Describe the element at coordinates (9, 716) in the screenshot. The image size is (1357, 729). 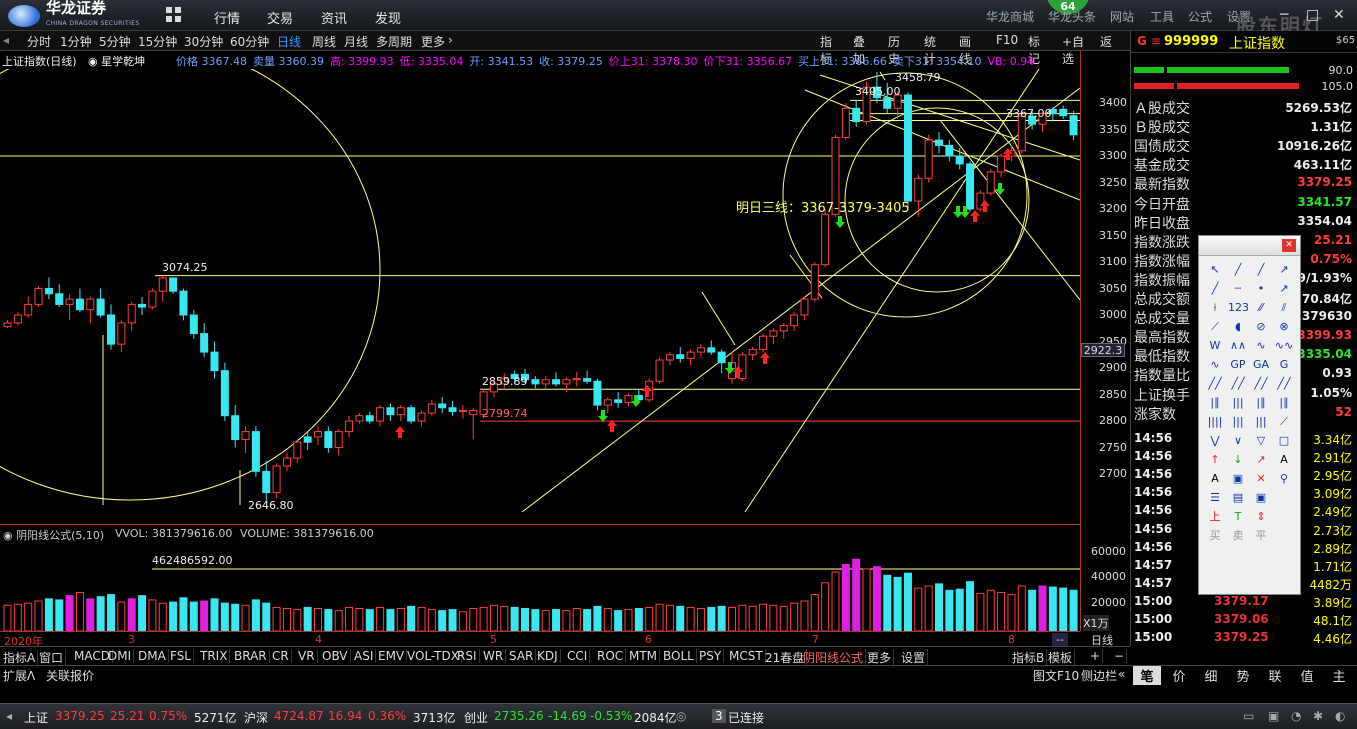
I see `status-arrow-icon: ◂` at that location.